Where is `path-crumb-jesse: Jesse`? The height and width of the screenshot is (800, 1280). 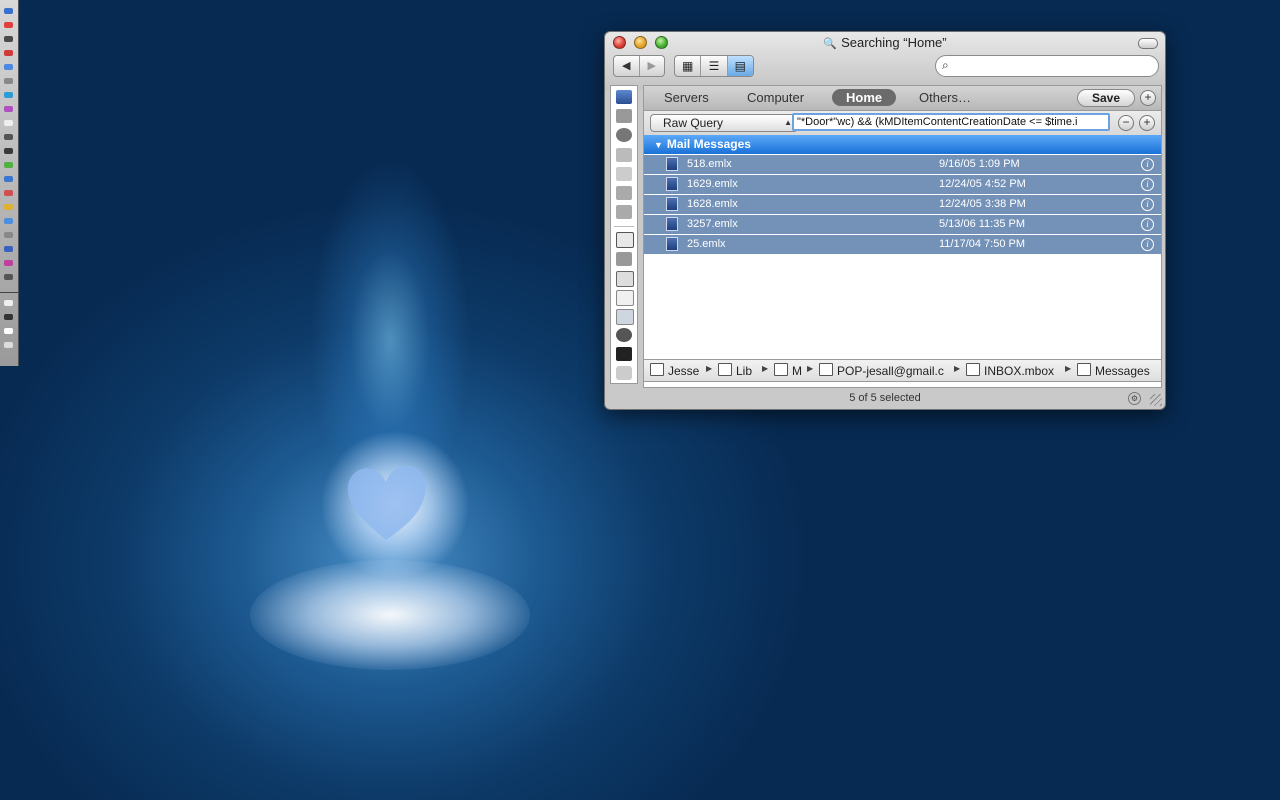 path-crumb-jesse: Jesse is located at coordinates (674, 370).